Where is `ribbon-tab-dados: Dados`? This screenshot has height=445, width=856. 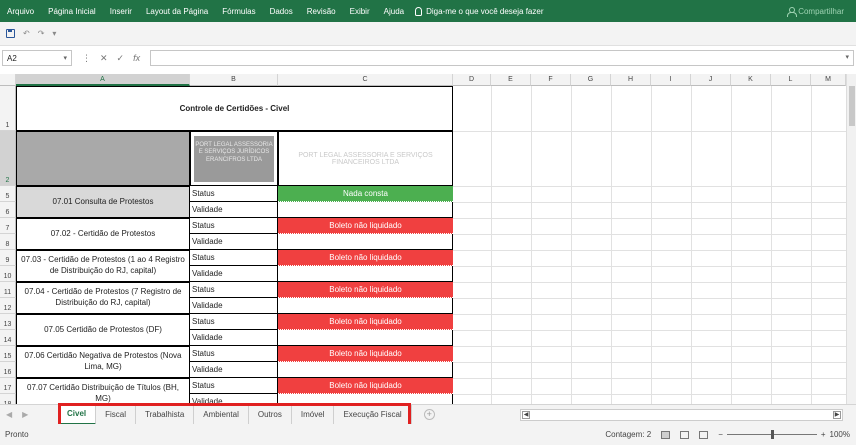 ribbon-tab-dados: Dados is located at coordinates (281, 11).